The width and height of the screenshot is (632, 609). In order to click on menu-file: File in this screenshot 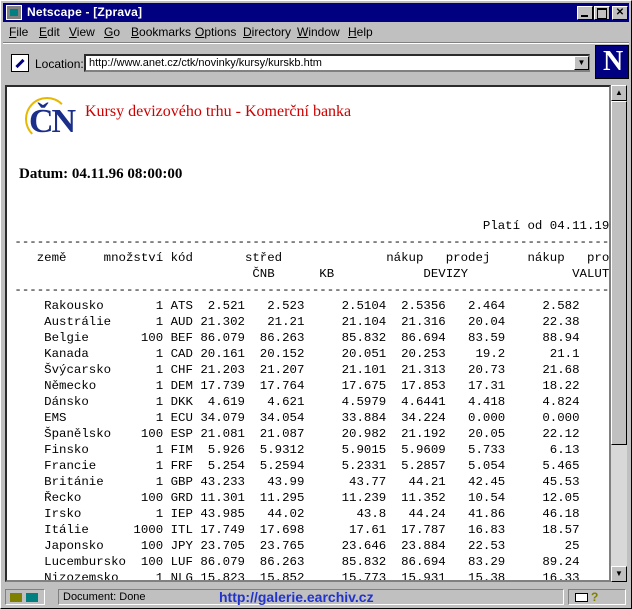, I will do `click(18, 32)`.